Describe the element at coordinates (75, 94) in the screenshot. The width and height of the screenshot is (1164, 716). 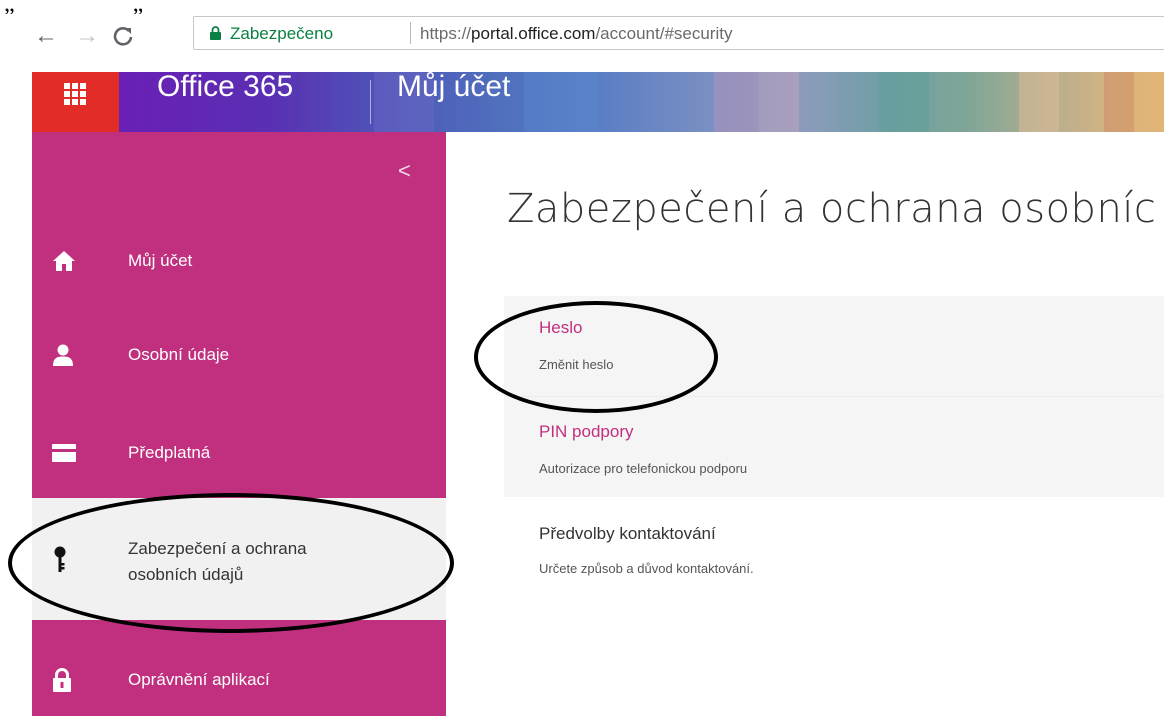
I see `waffle-icon` at that location.